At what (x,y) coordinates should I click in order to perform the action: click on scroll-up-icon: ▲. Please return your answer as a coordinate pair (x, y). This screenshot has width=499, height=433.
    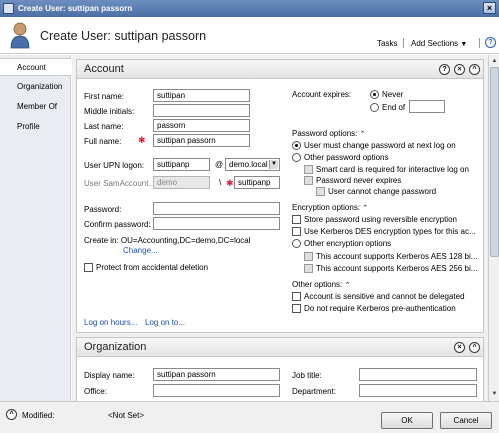
    Looking at the image, I should click on (494, 61).